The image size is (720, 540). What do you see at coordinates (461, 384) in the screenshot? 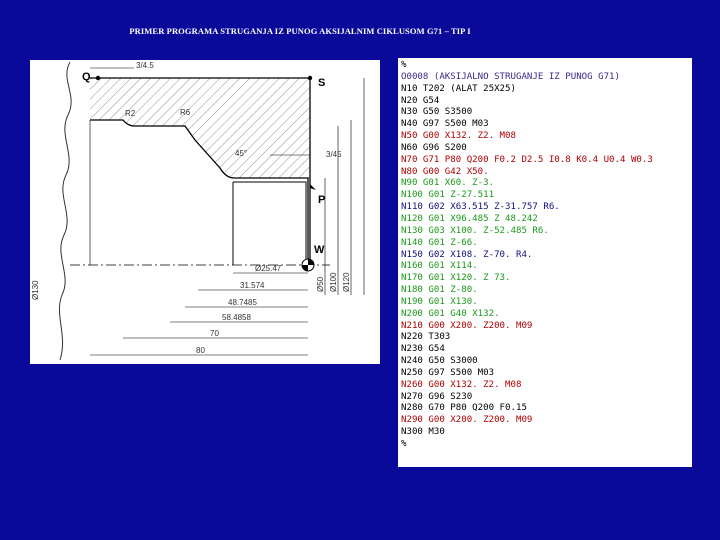
I see `program-line: N260 G00 X132. Z2. M08` at bounding box center [461, 384].